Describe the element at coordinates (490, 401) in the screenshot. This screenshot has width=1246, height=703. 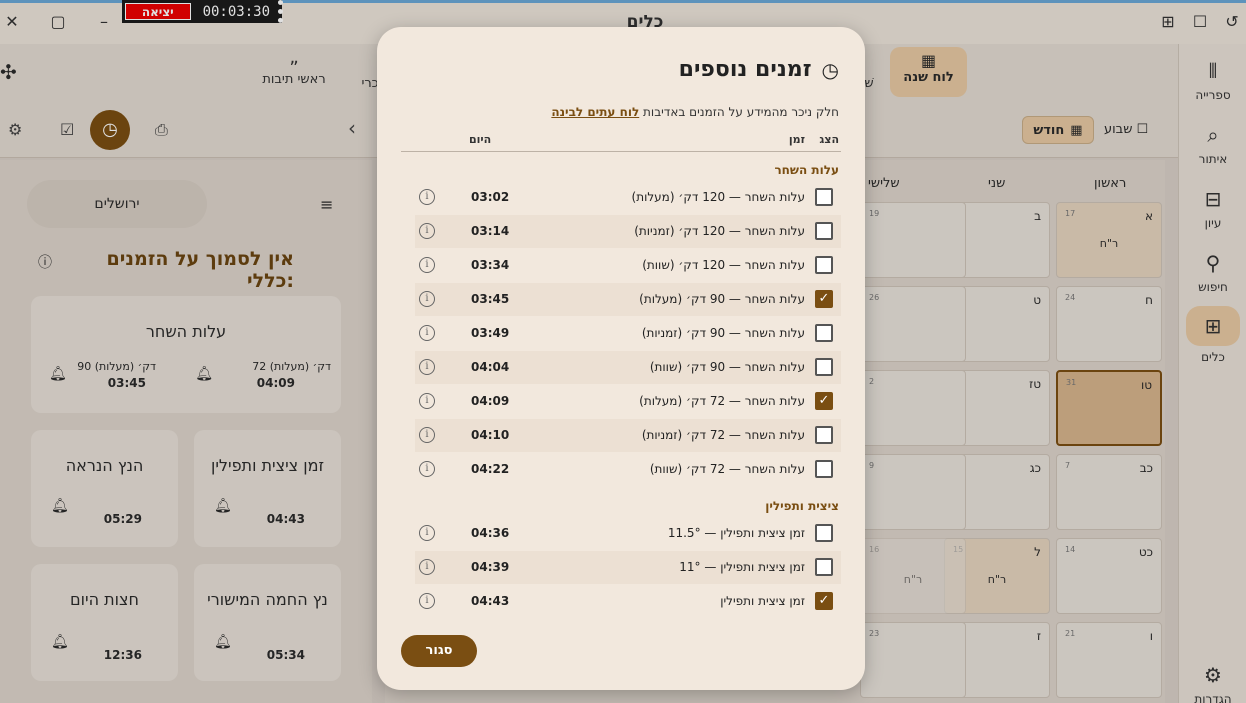
I see `time-value: 04:09` at that location.